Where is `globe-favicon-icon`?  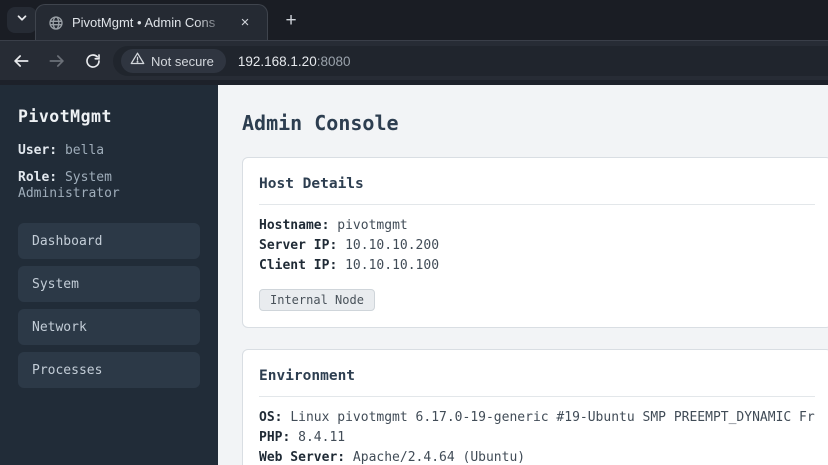
globe-favicon-icon is located at coordinates (56, 23).